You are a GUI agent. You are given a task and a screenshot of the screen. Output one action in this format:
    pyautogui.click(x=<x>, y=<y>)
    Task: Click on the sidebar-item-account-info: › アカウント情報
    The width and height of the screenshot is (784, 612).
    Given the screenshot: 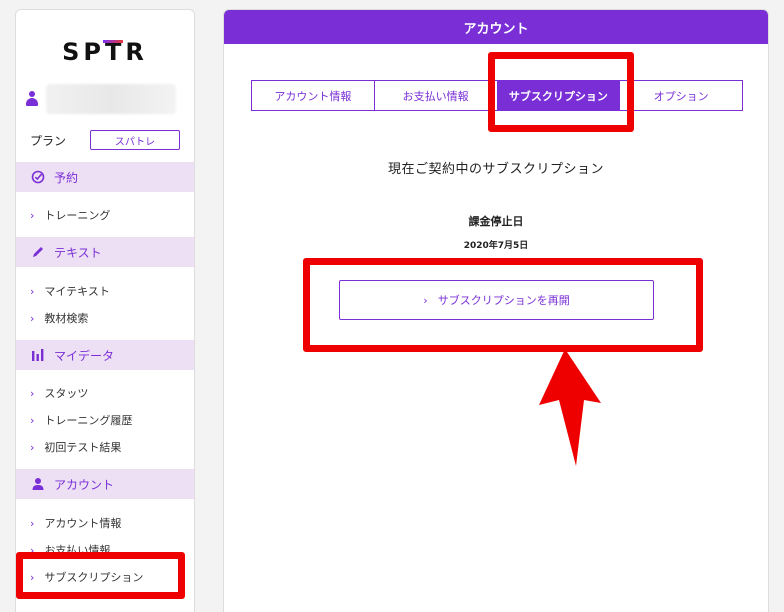 What is the action you would take?
    pyautogui.click(x=75, y=523)
    